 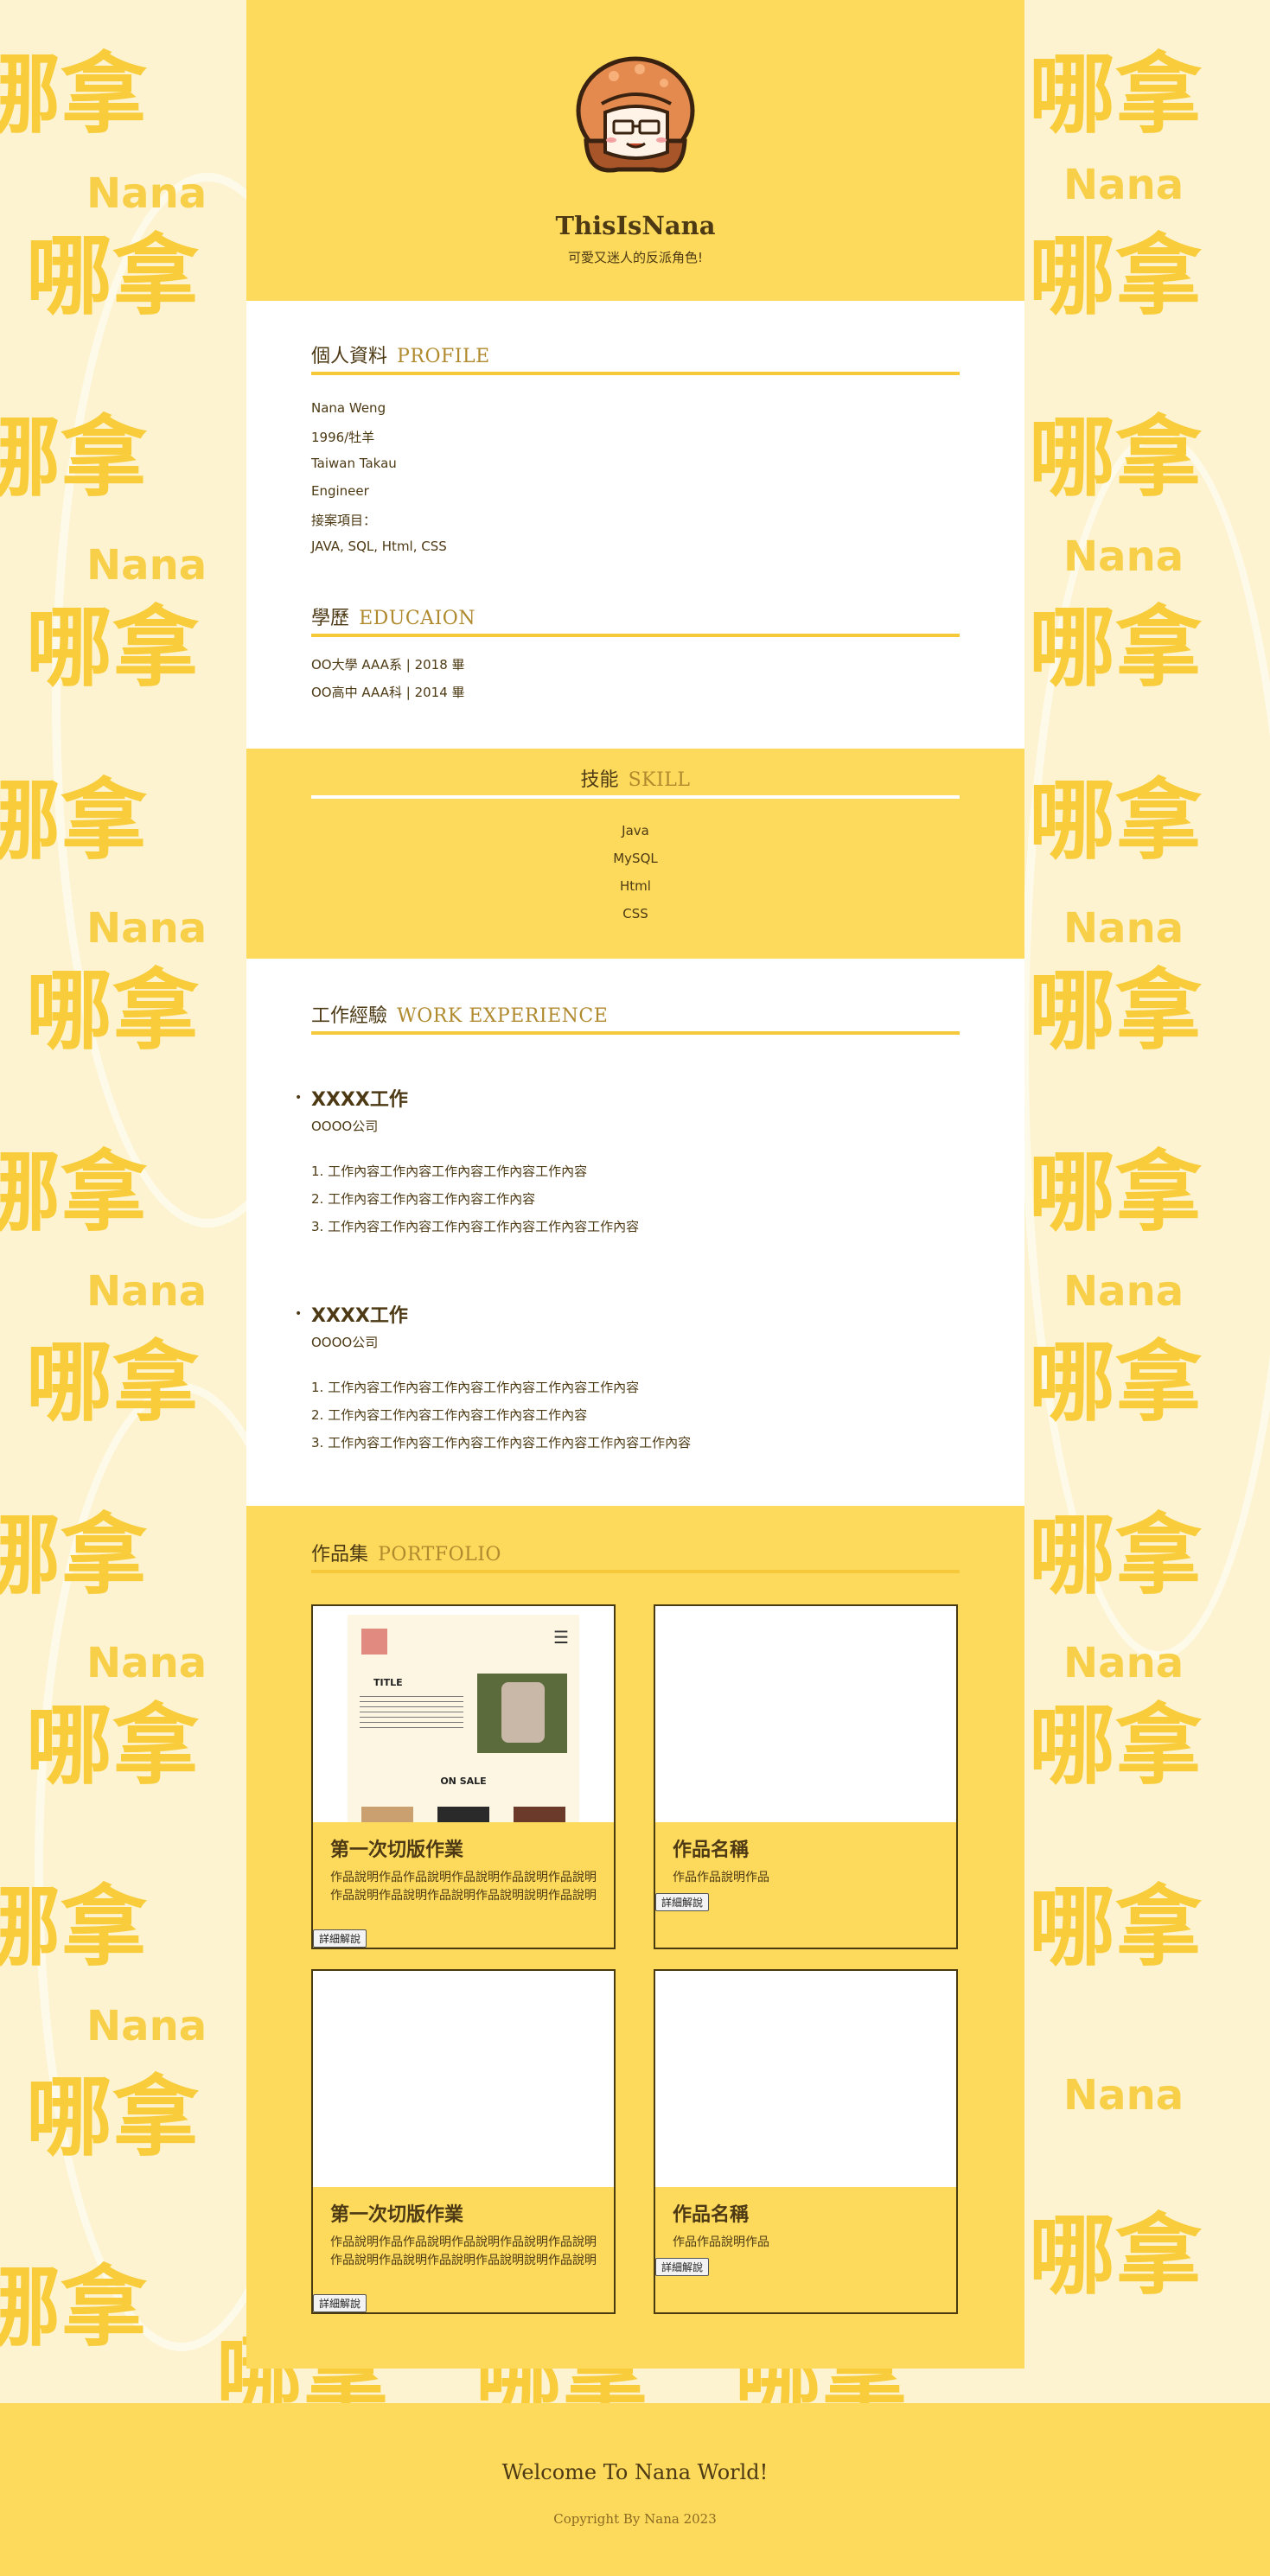 What do you see at coordinates (449, 1171) in the screenshot?
I see `job-duty: 1. 工作內容工作內容工作內容工作內容工作內容` at bounding box center [449, 1171].